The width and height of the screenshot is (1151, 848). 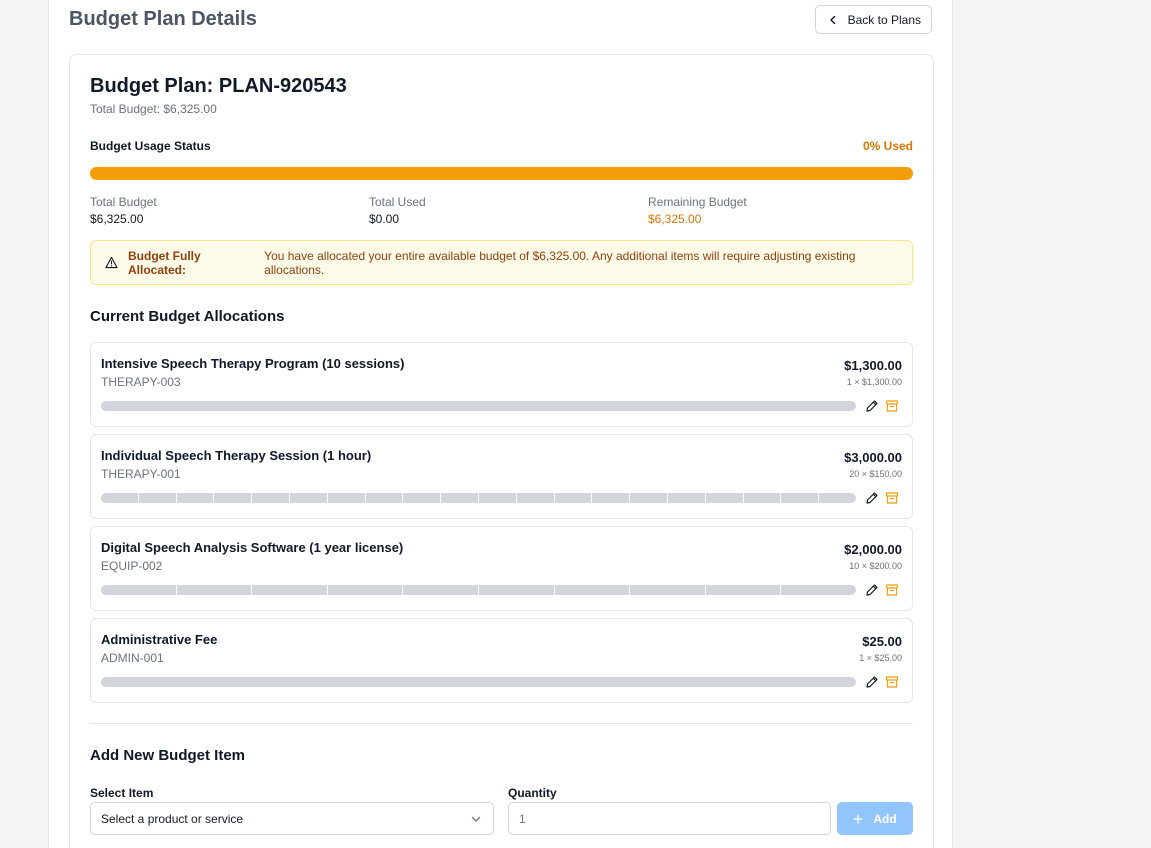 What do you see at coordinates (164, 262) in the screenshot?
I see `alert-title: Budget Fully Allocated:` at bounding box center [164, 262].